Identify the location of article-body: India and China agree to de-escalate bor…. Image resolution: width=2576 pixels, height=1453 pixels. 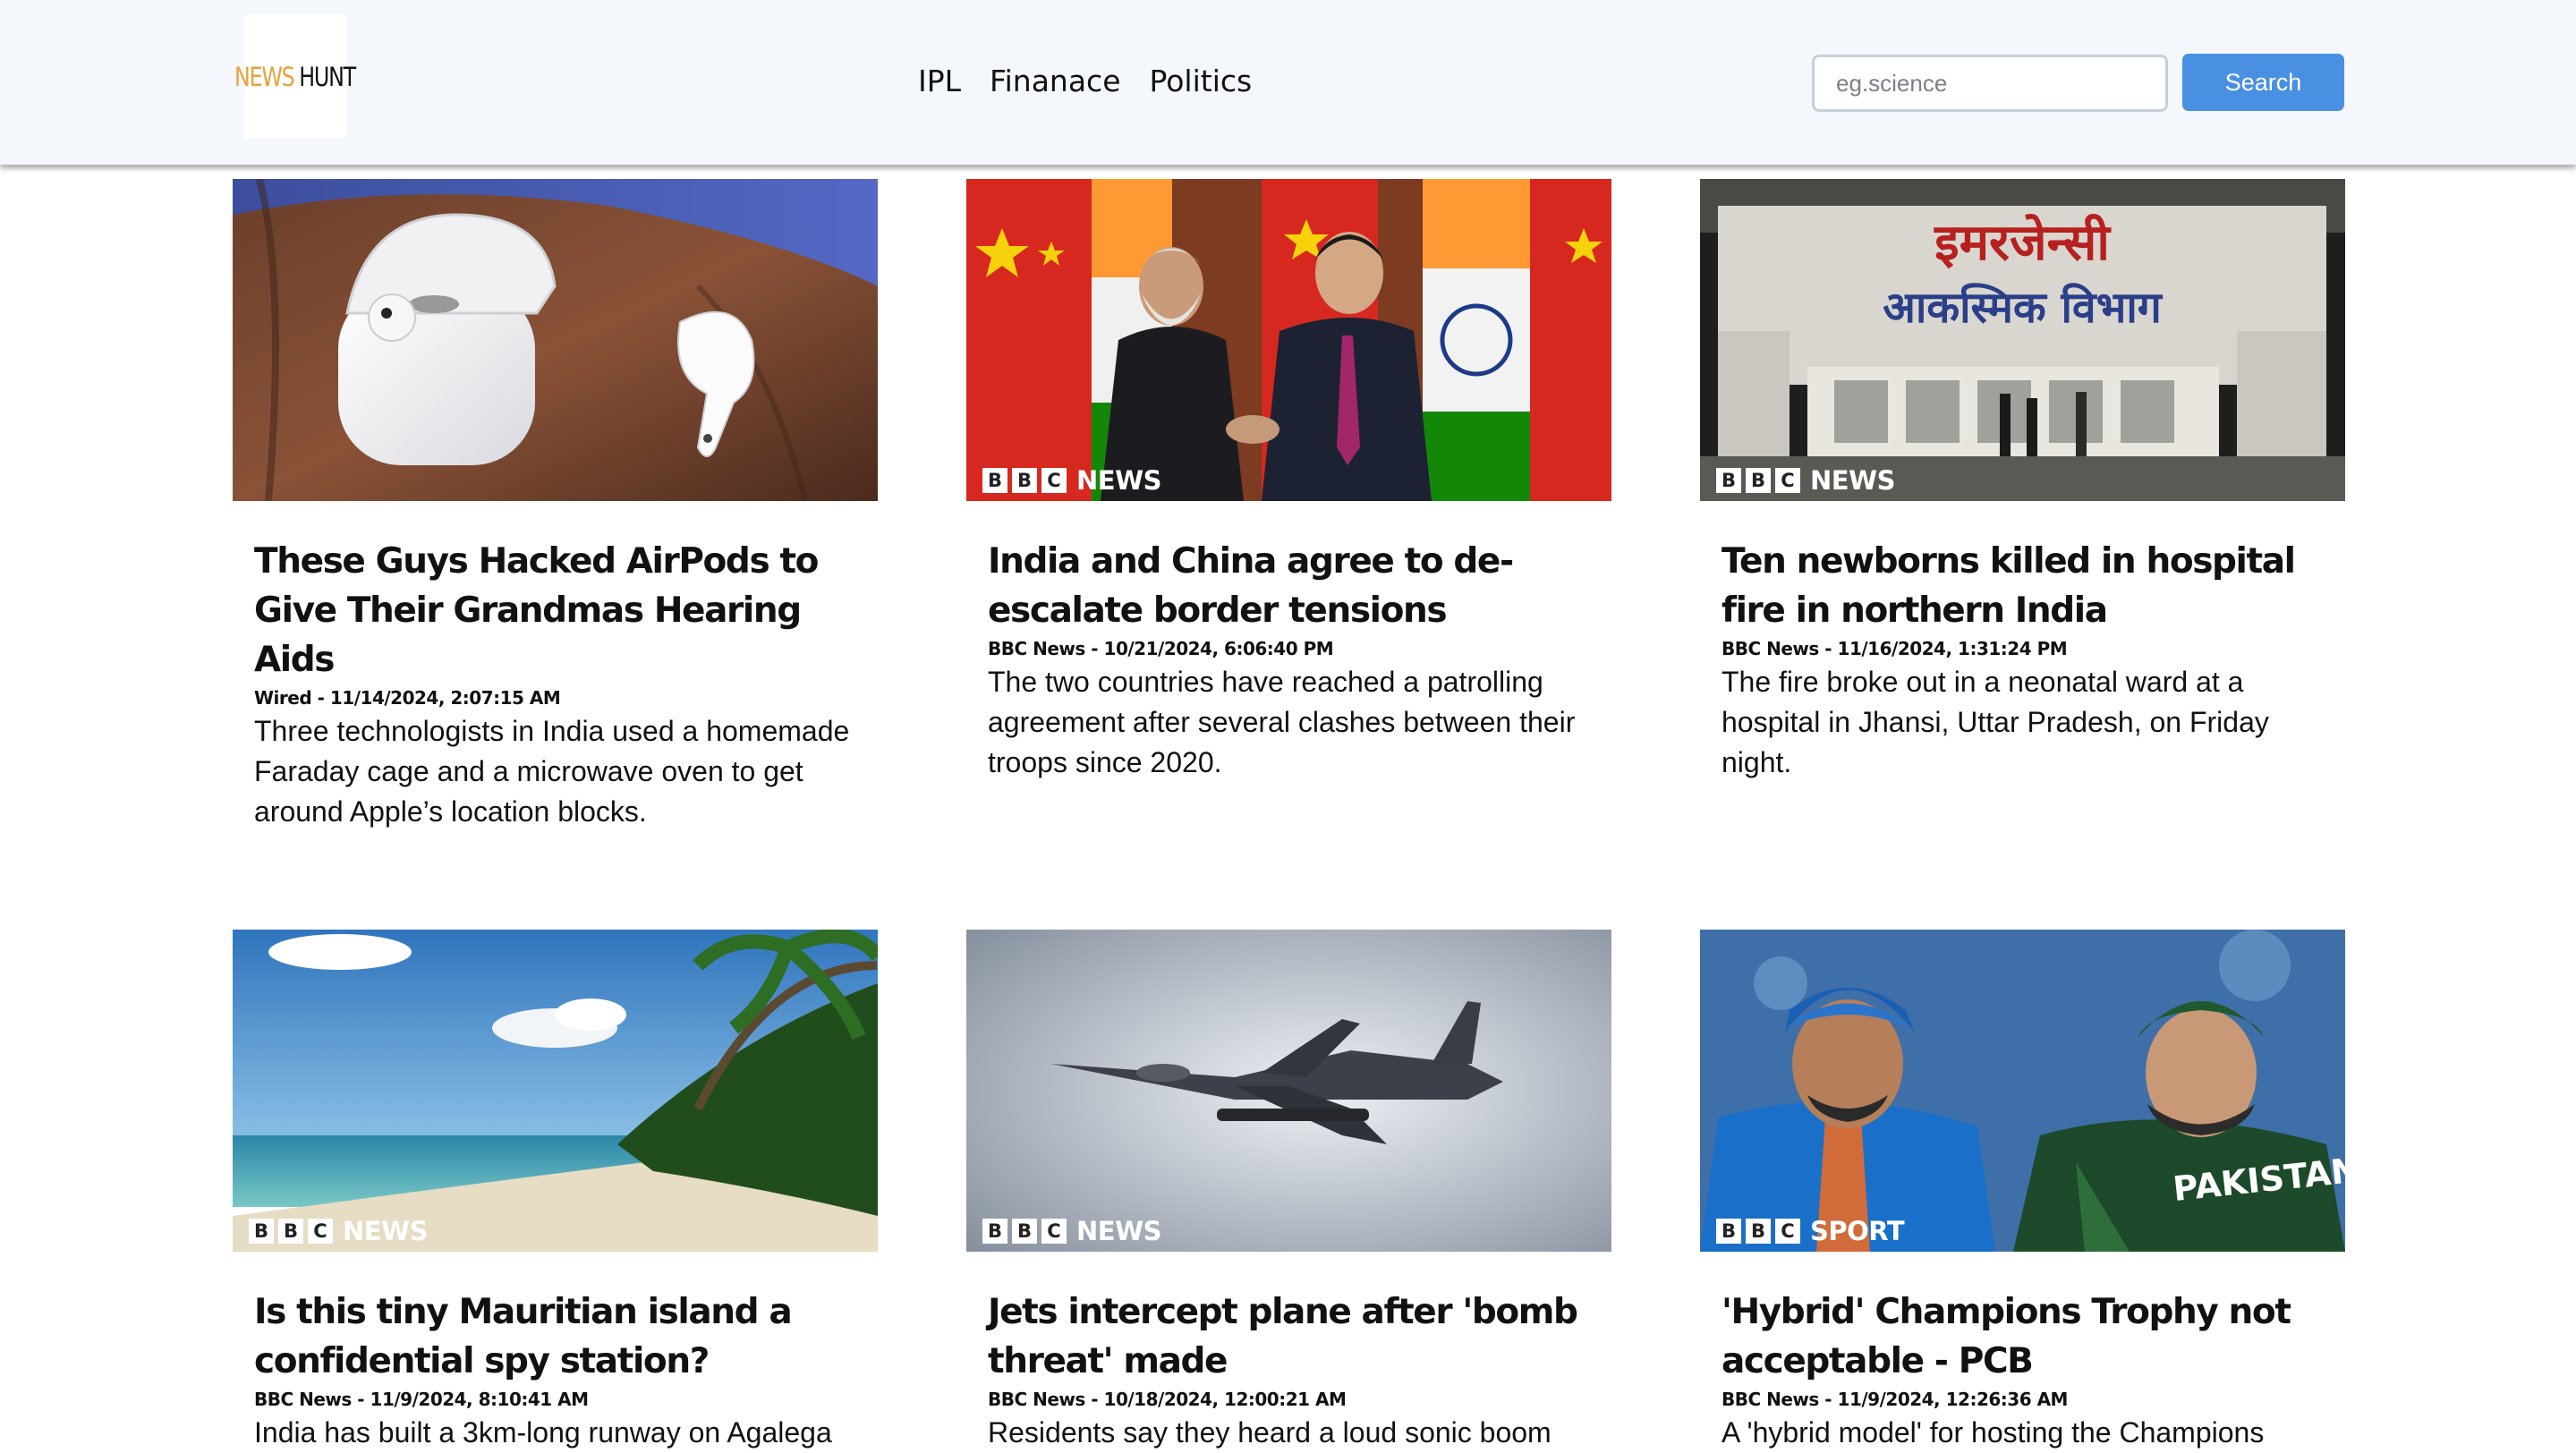
(1288, 642).